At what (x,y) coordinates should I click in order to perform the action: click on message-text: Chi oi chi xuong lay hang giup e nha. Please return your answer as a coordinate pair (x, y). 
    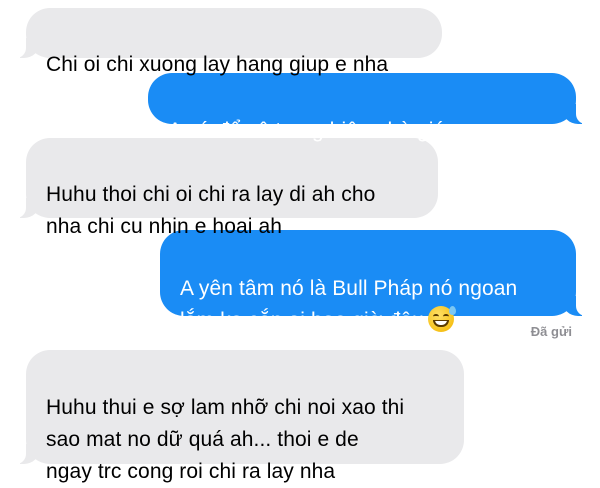
    Looking at the image, I should click on (217, 64).